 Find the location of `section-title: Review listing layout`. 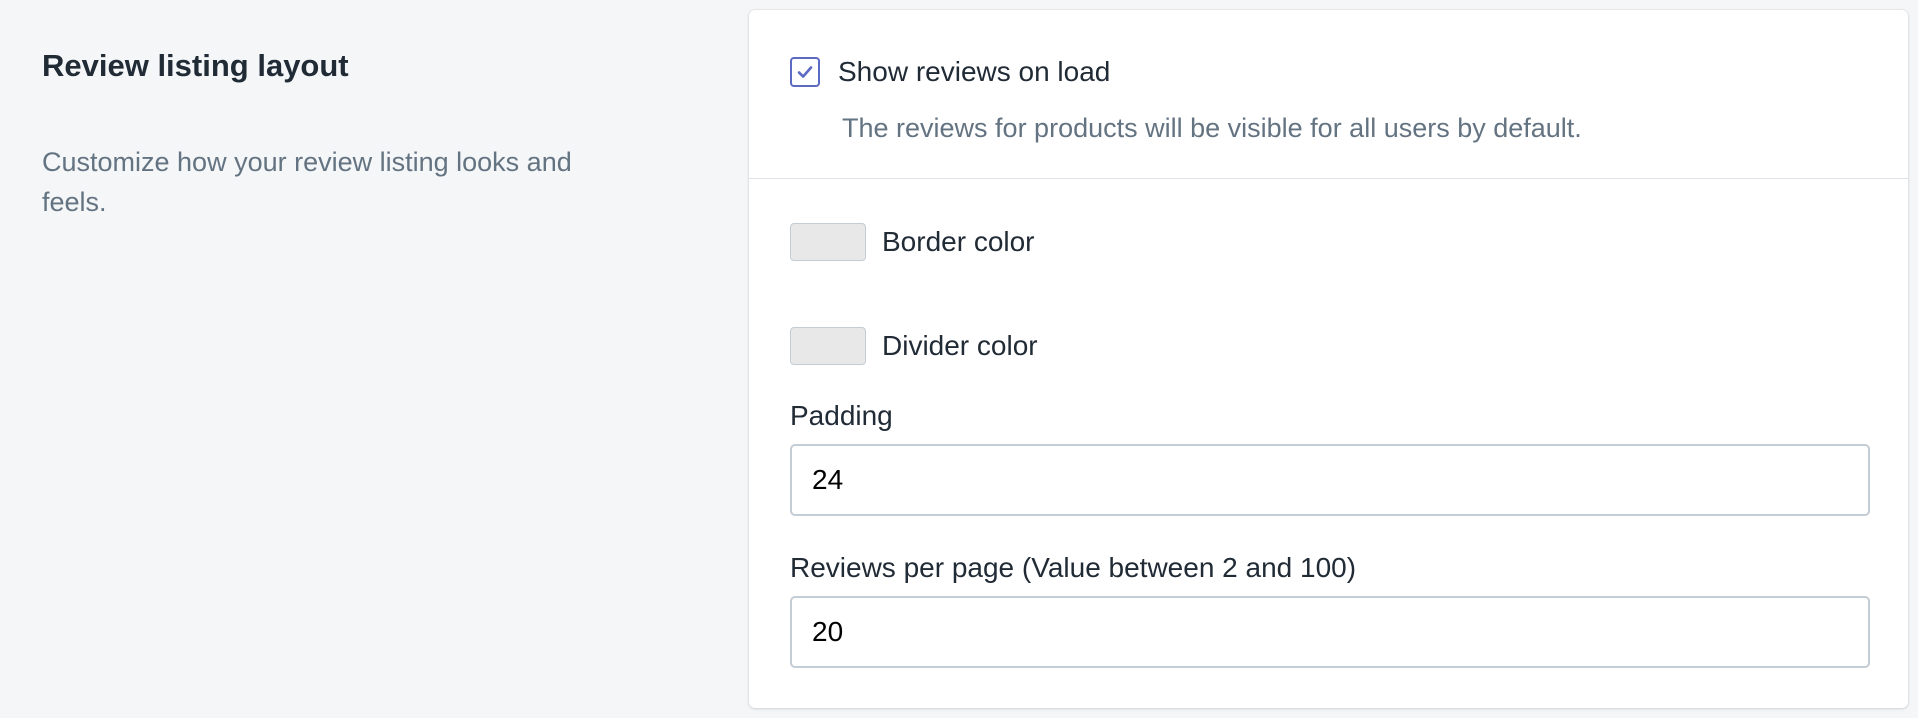

section-title: Review listing layout is located at coordinates (195, 65).